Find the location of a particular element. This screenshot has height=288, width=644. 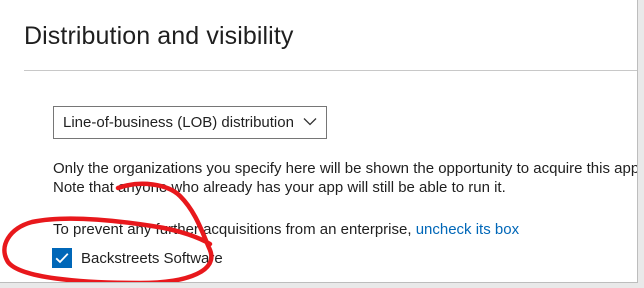

uncheck-box-link: uncheck its box is located at coordinates (467, 229).